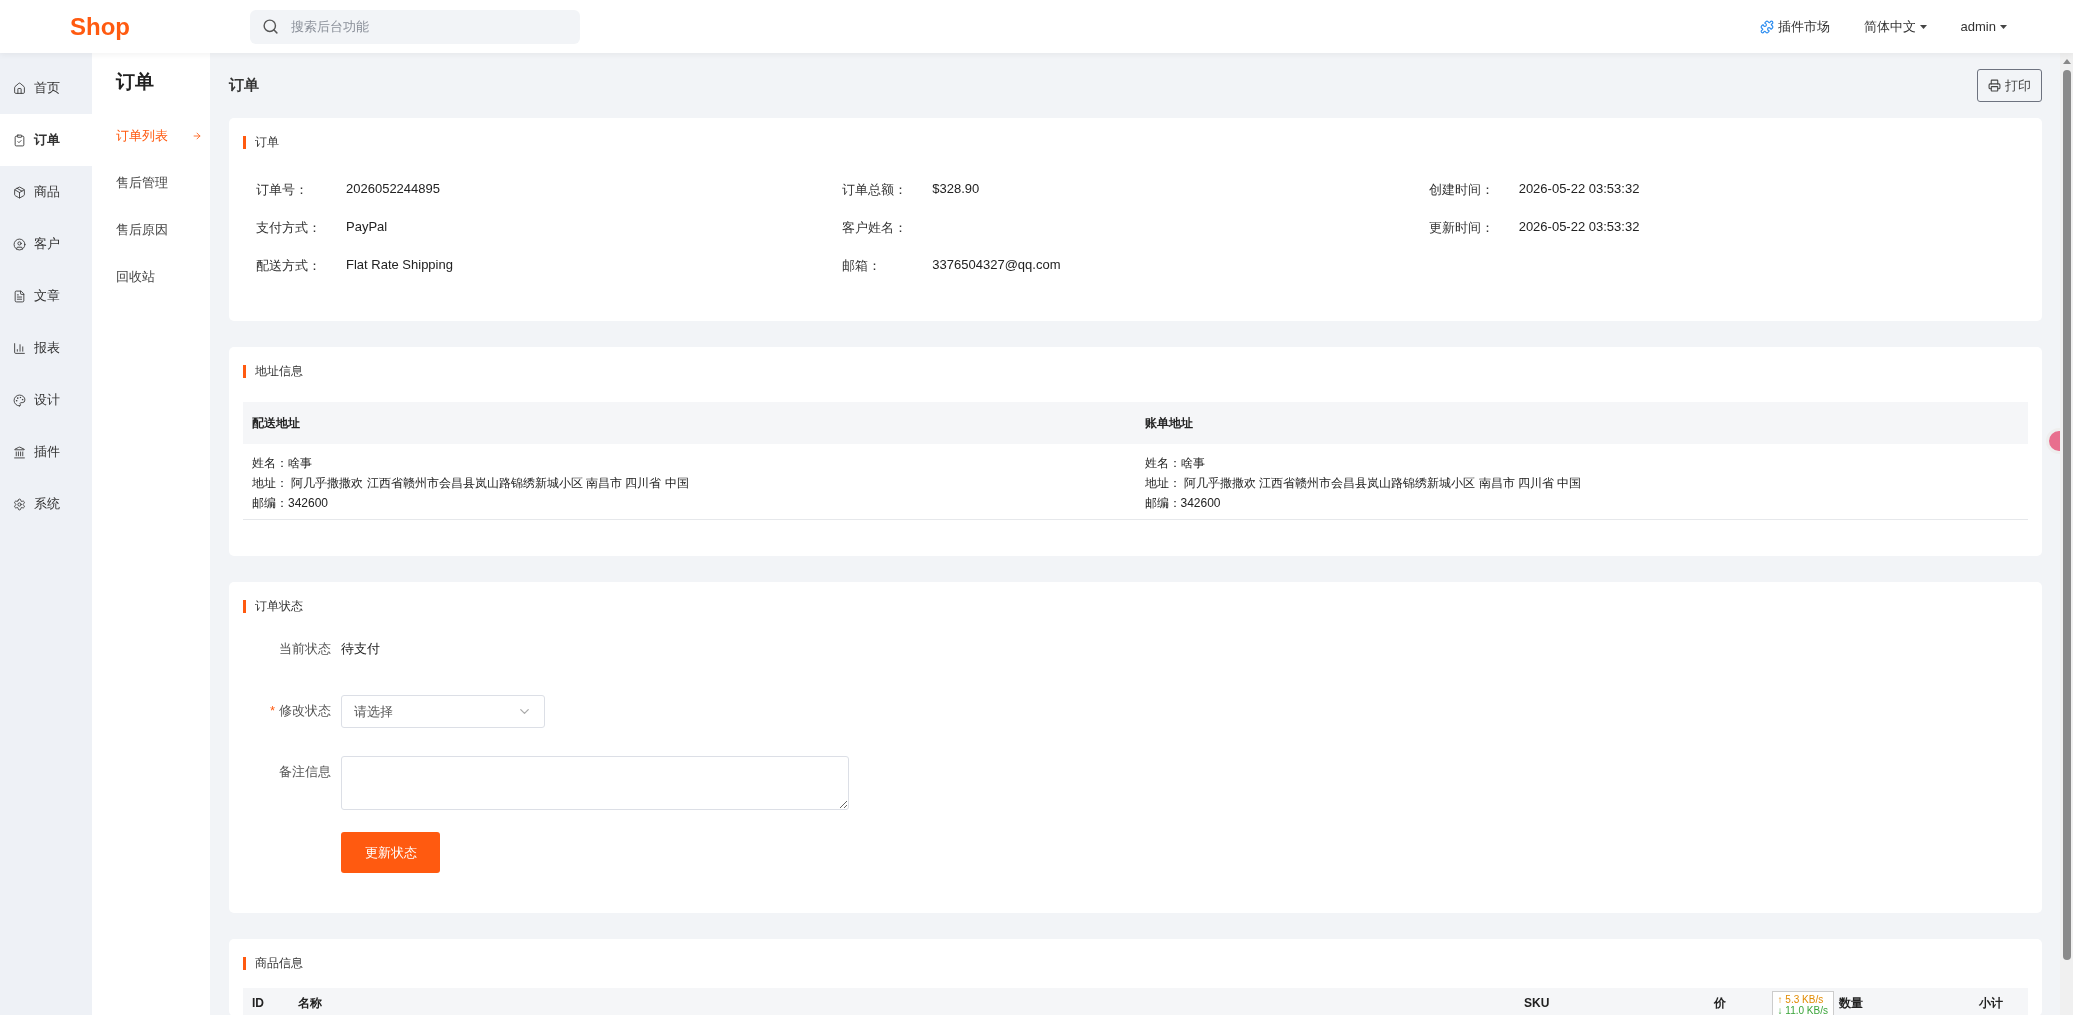 Image resolution: width=2073 pixels, height=1015 pixels. I want to click on download-speed: ↓ 11.0 KB/s, so click(1802, 1010).